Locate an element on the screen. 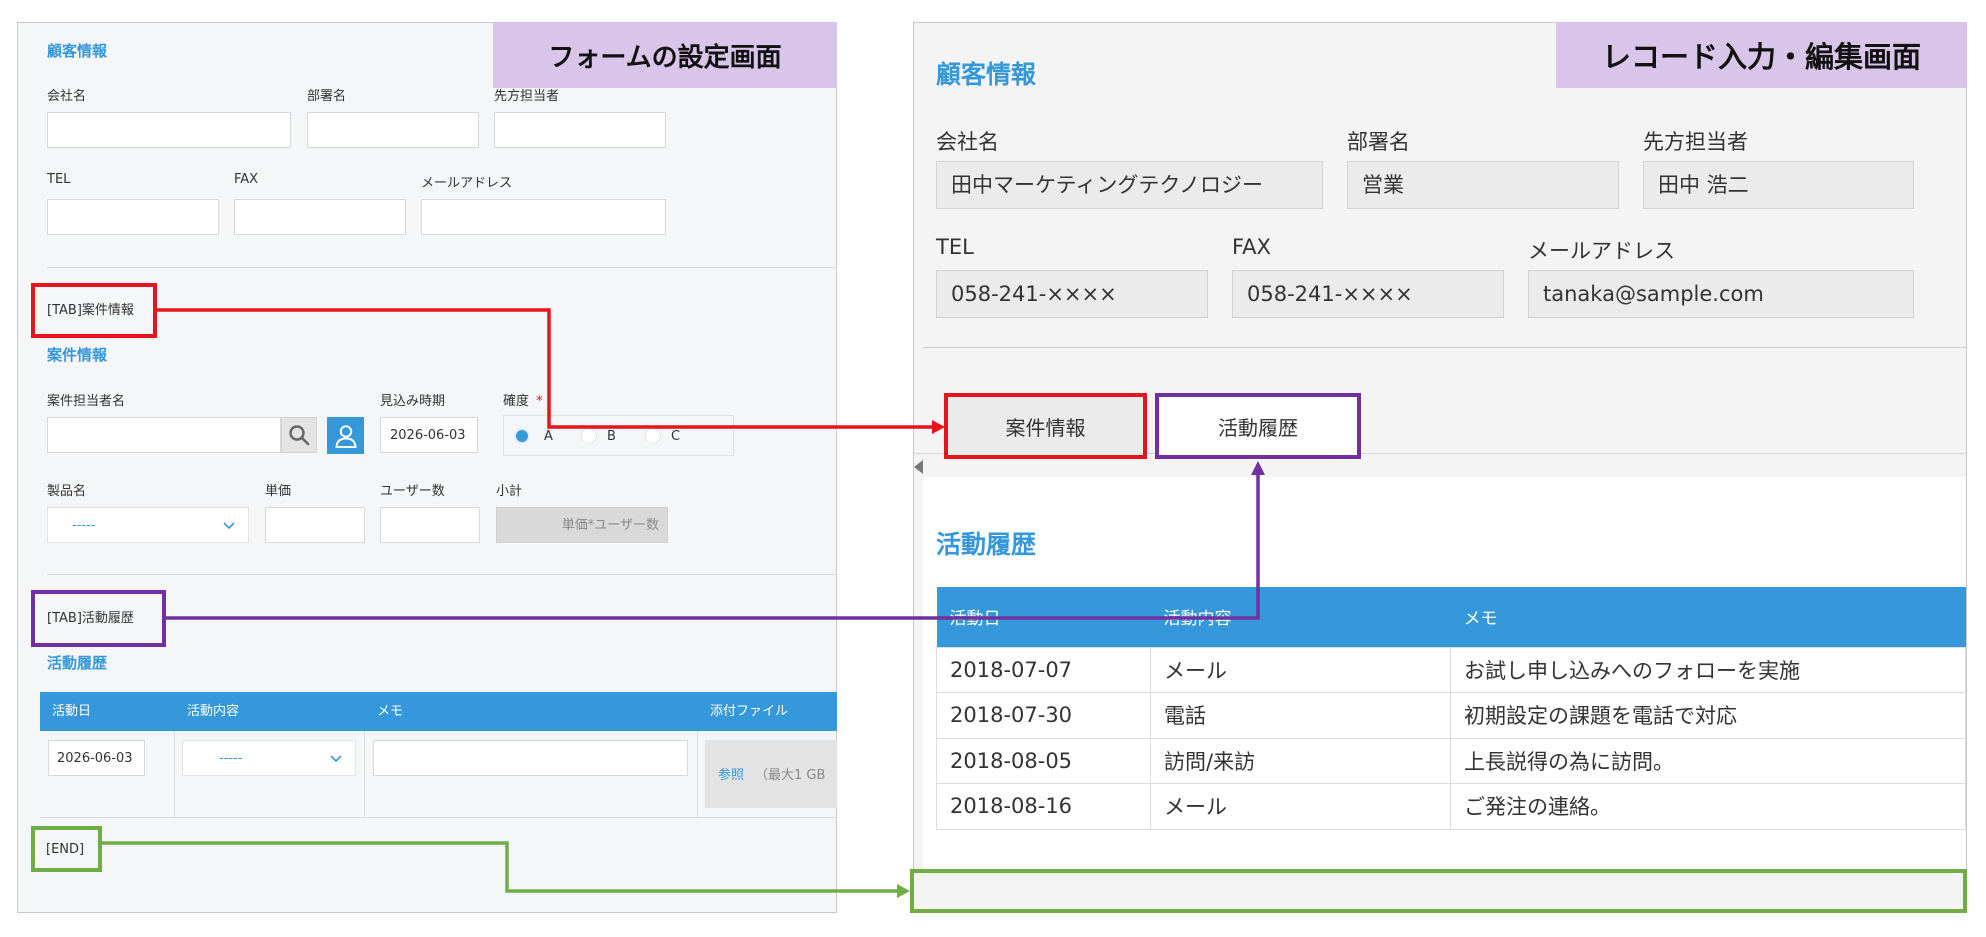 The image size is (1986, 937). product-value: ----- is located at coordinates (84, 525).